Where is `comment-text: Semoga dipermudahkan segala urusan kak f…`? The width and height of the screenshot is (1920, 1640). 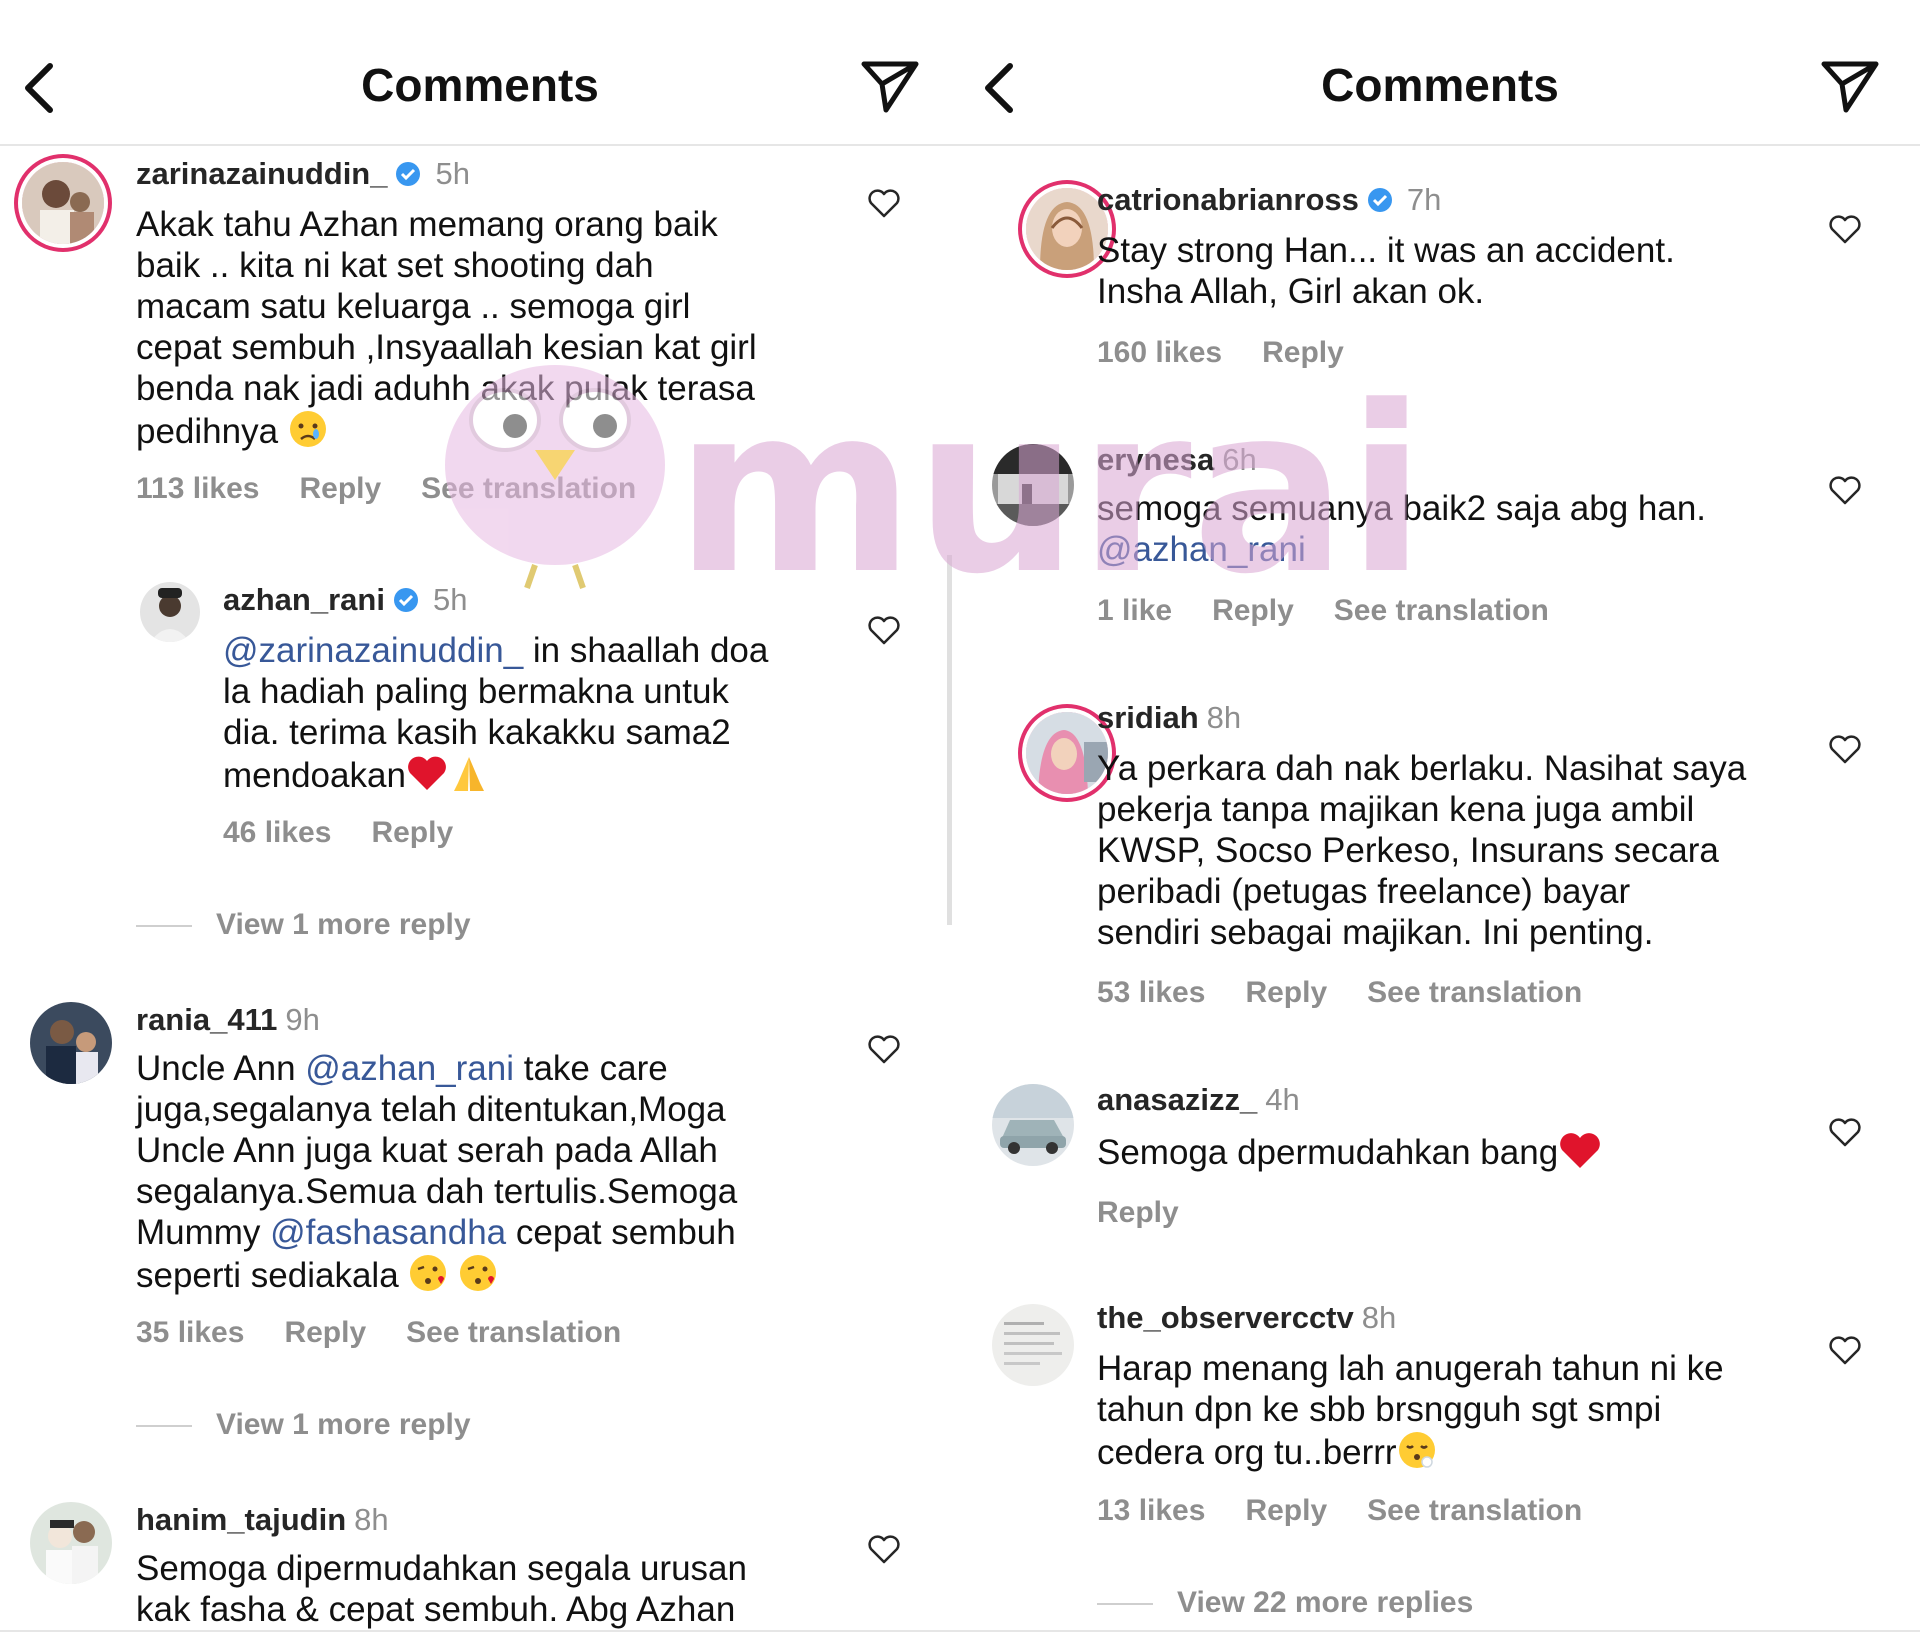 comment-text: Semoga dipermudahkan segala urusan kak f… is located at coordinates (441, 1589).